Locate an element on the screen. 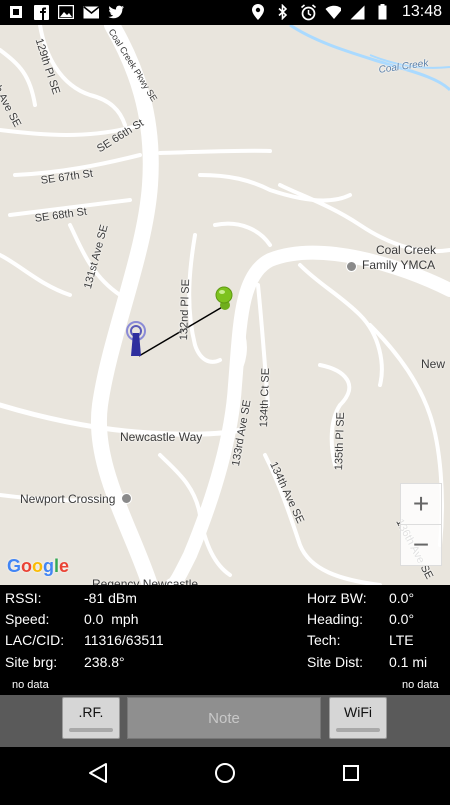  back-icon is located at coordinates (98, 773).